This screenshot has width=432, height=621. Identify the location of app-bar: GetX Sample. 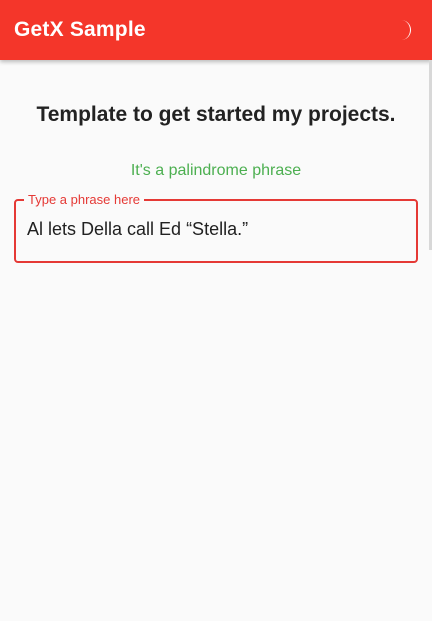
(216, 30).